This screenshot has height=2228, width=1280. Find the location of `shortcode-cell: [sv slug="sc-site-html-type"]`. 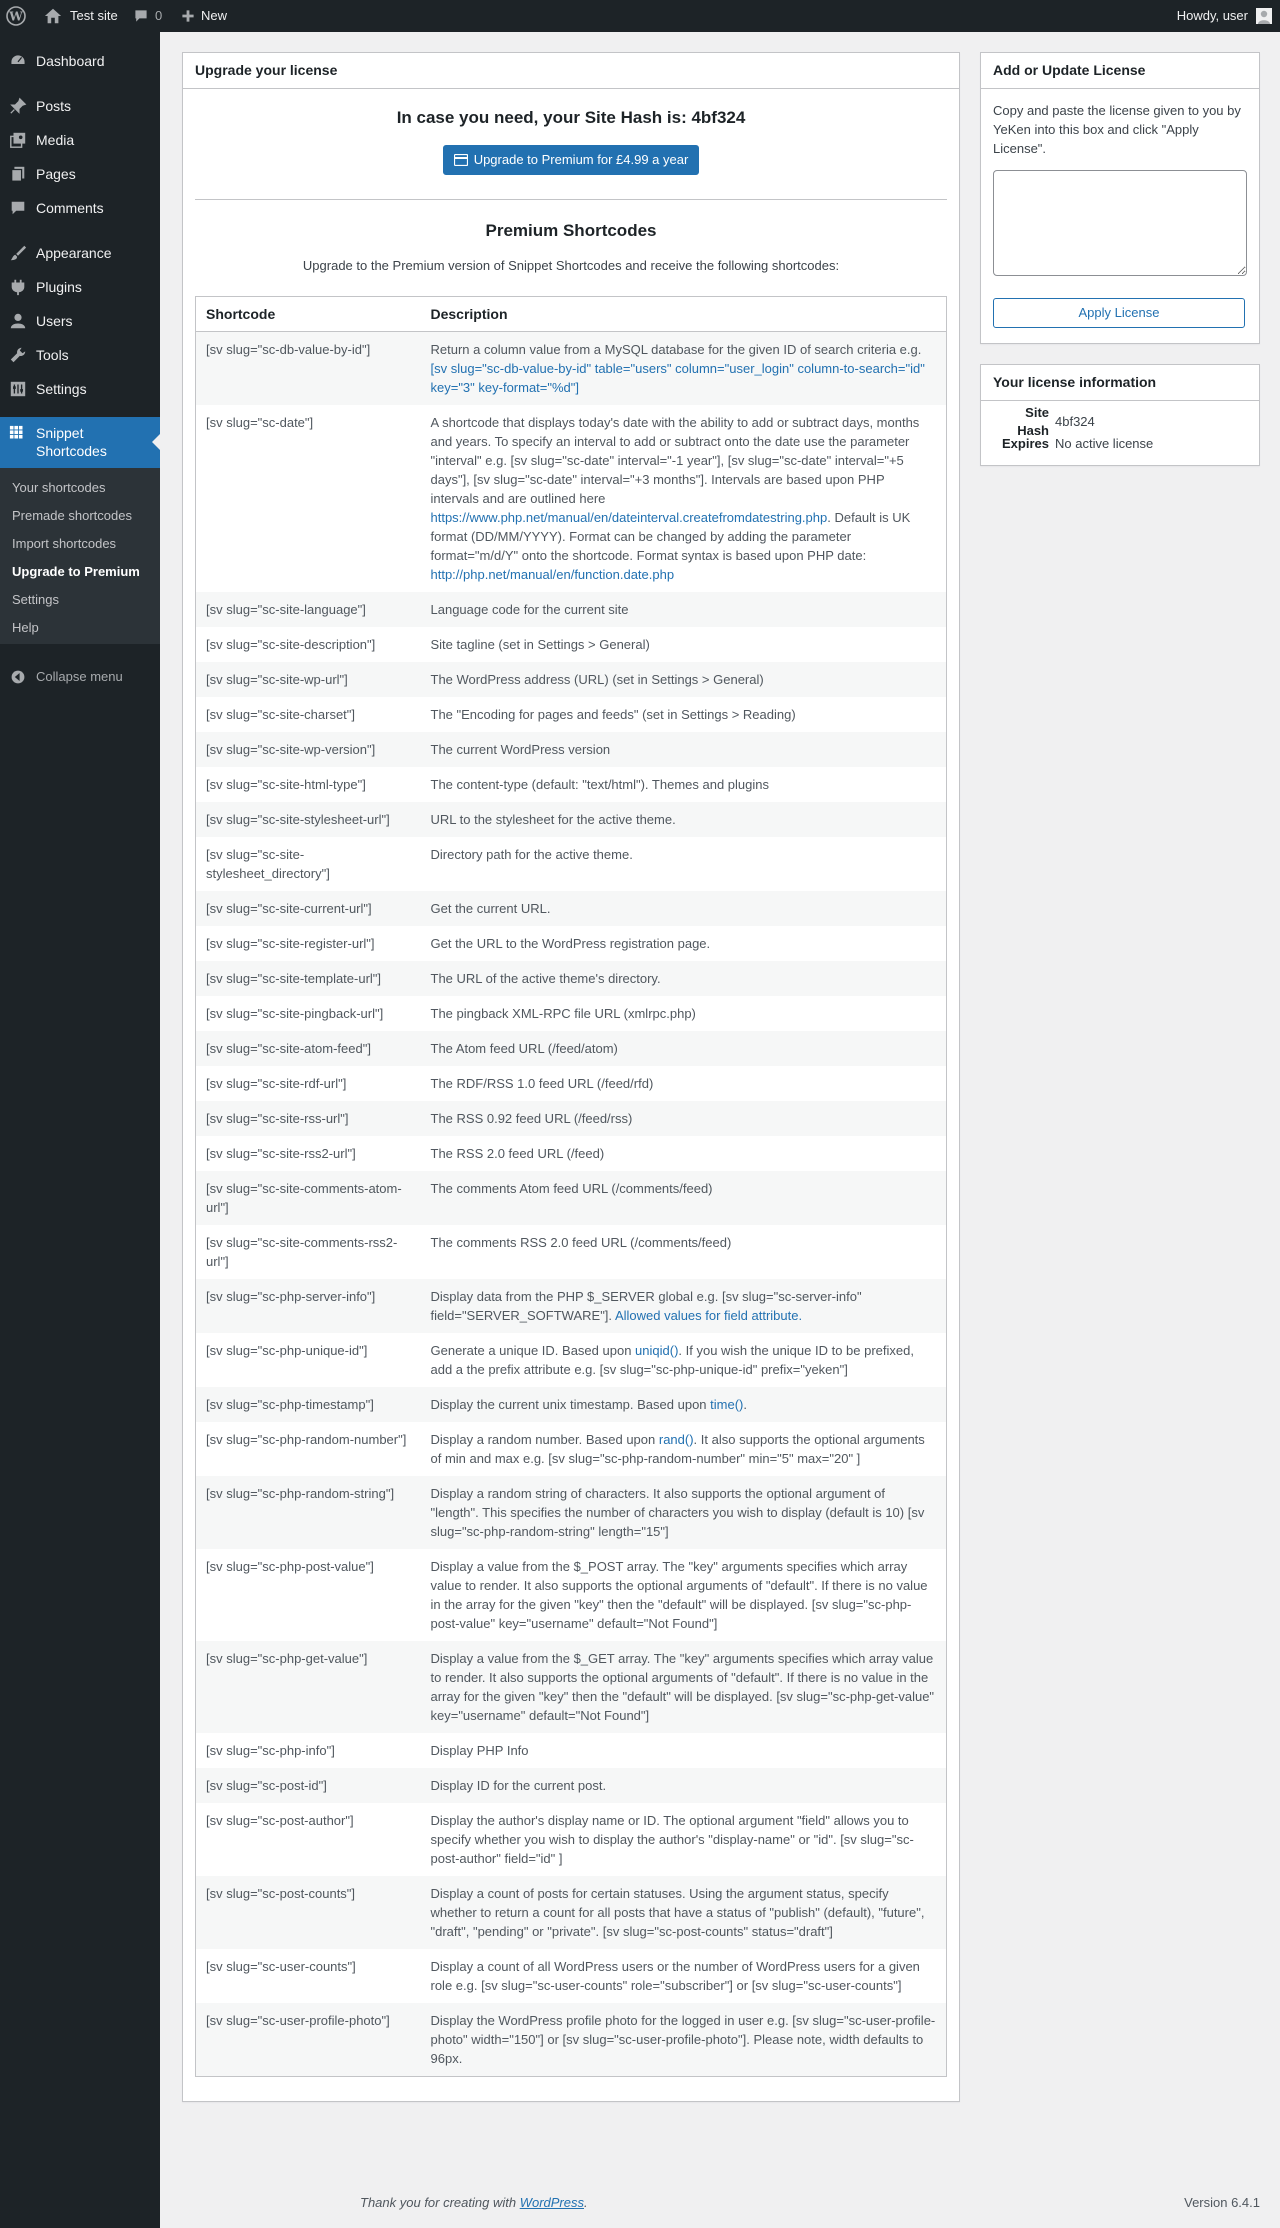

shortcode-cell: [sv slug="sc-site-html-type"] is located at coordinates (286, 785).